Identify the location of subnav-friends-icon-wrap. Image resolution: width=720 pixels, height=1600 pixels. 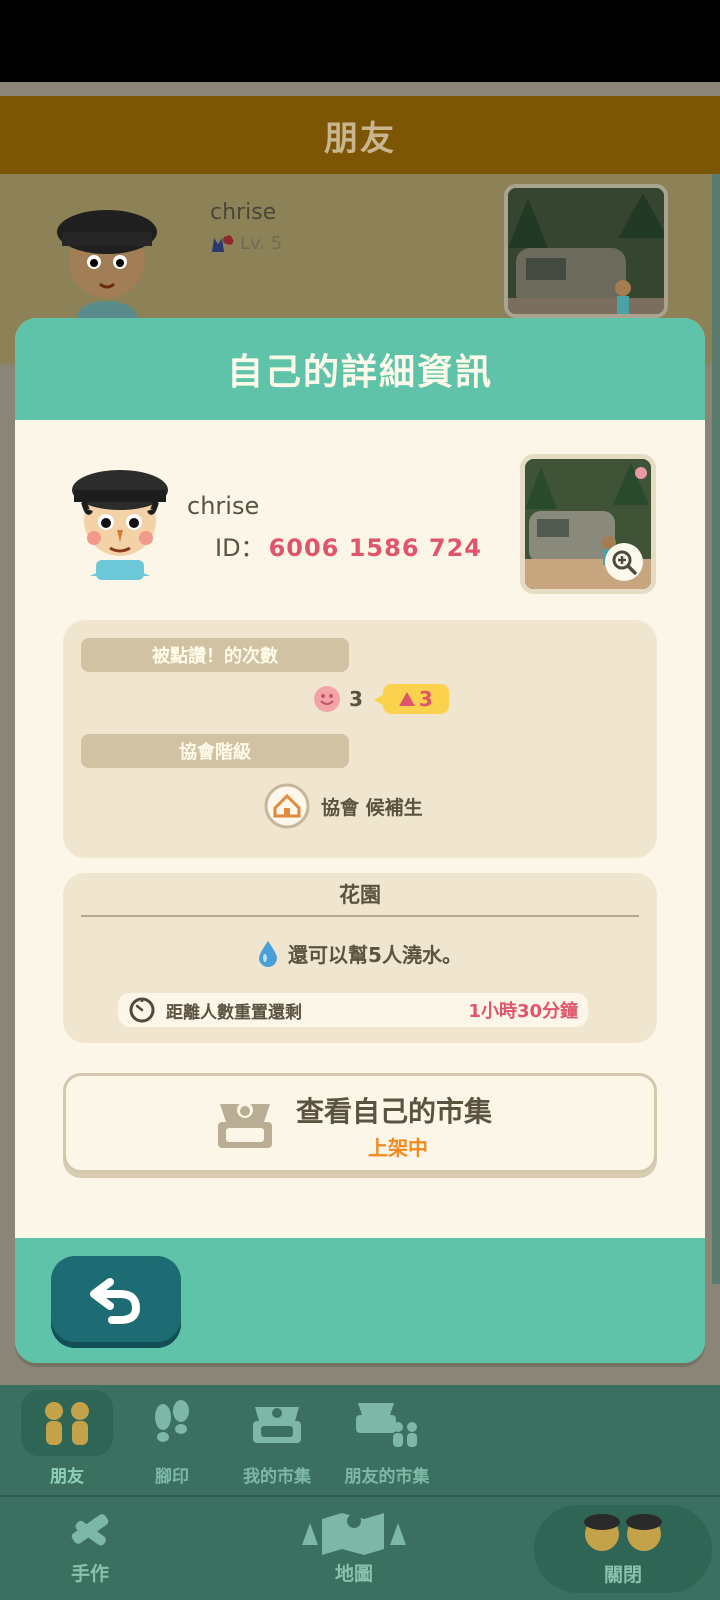
(67, 1423).